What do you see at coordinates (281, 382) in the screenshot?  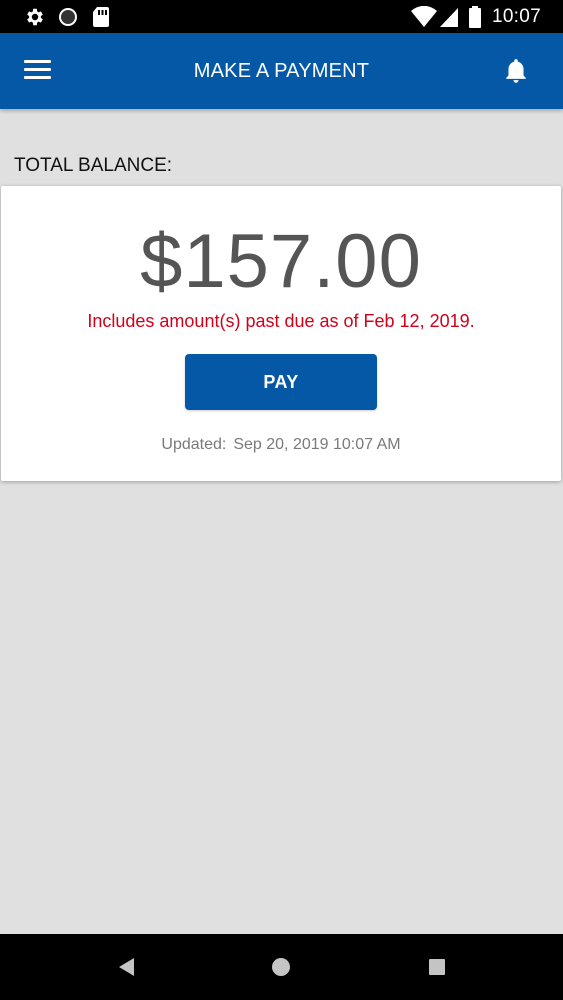 I see `pay-button: PAY` at bounding box center [281, 382].